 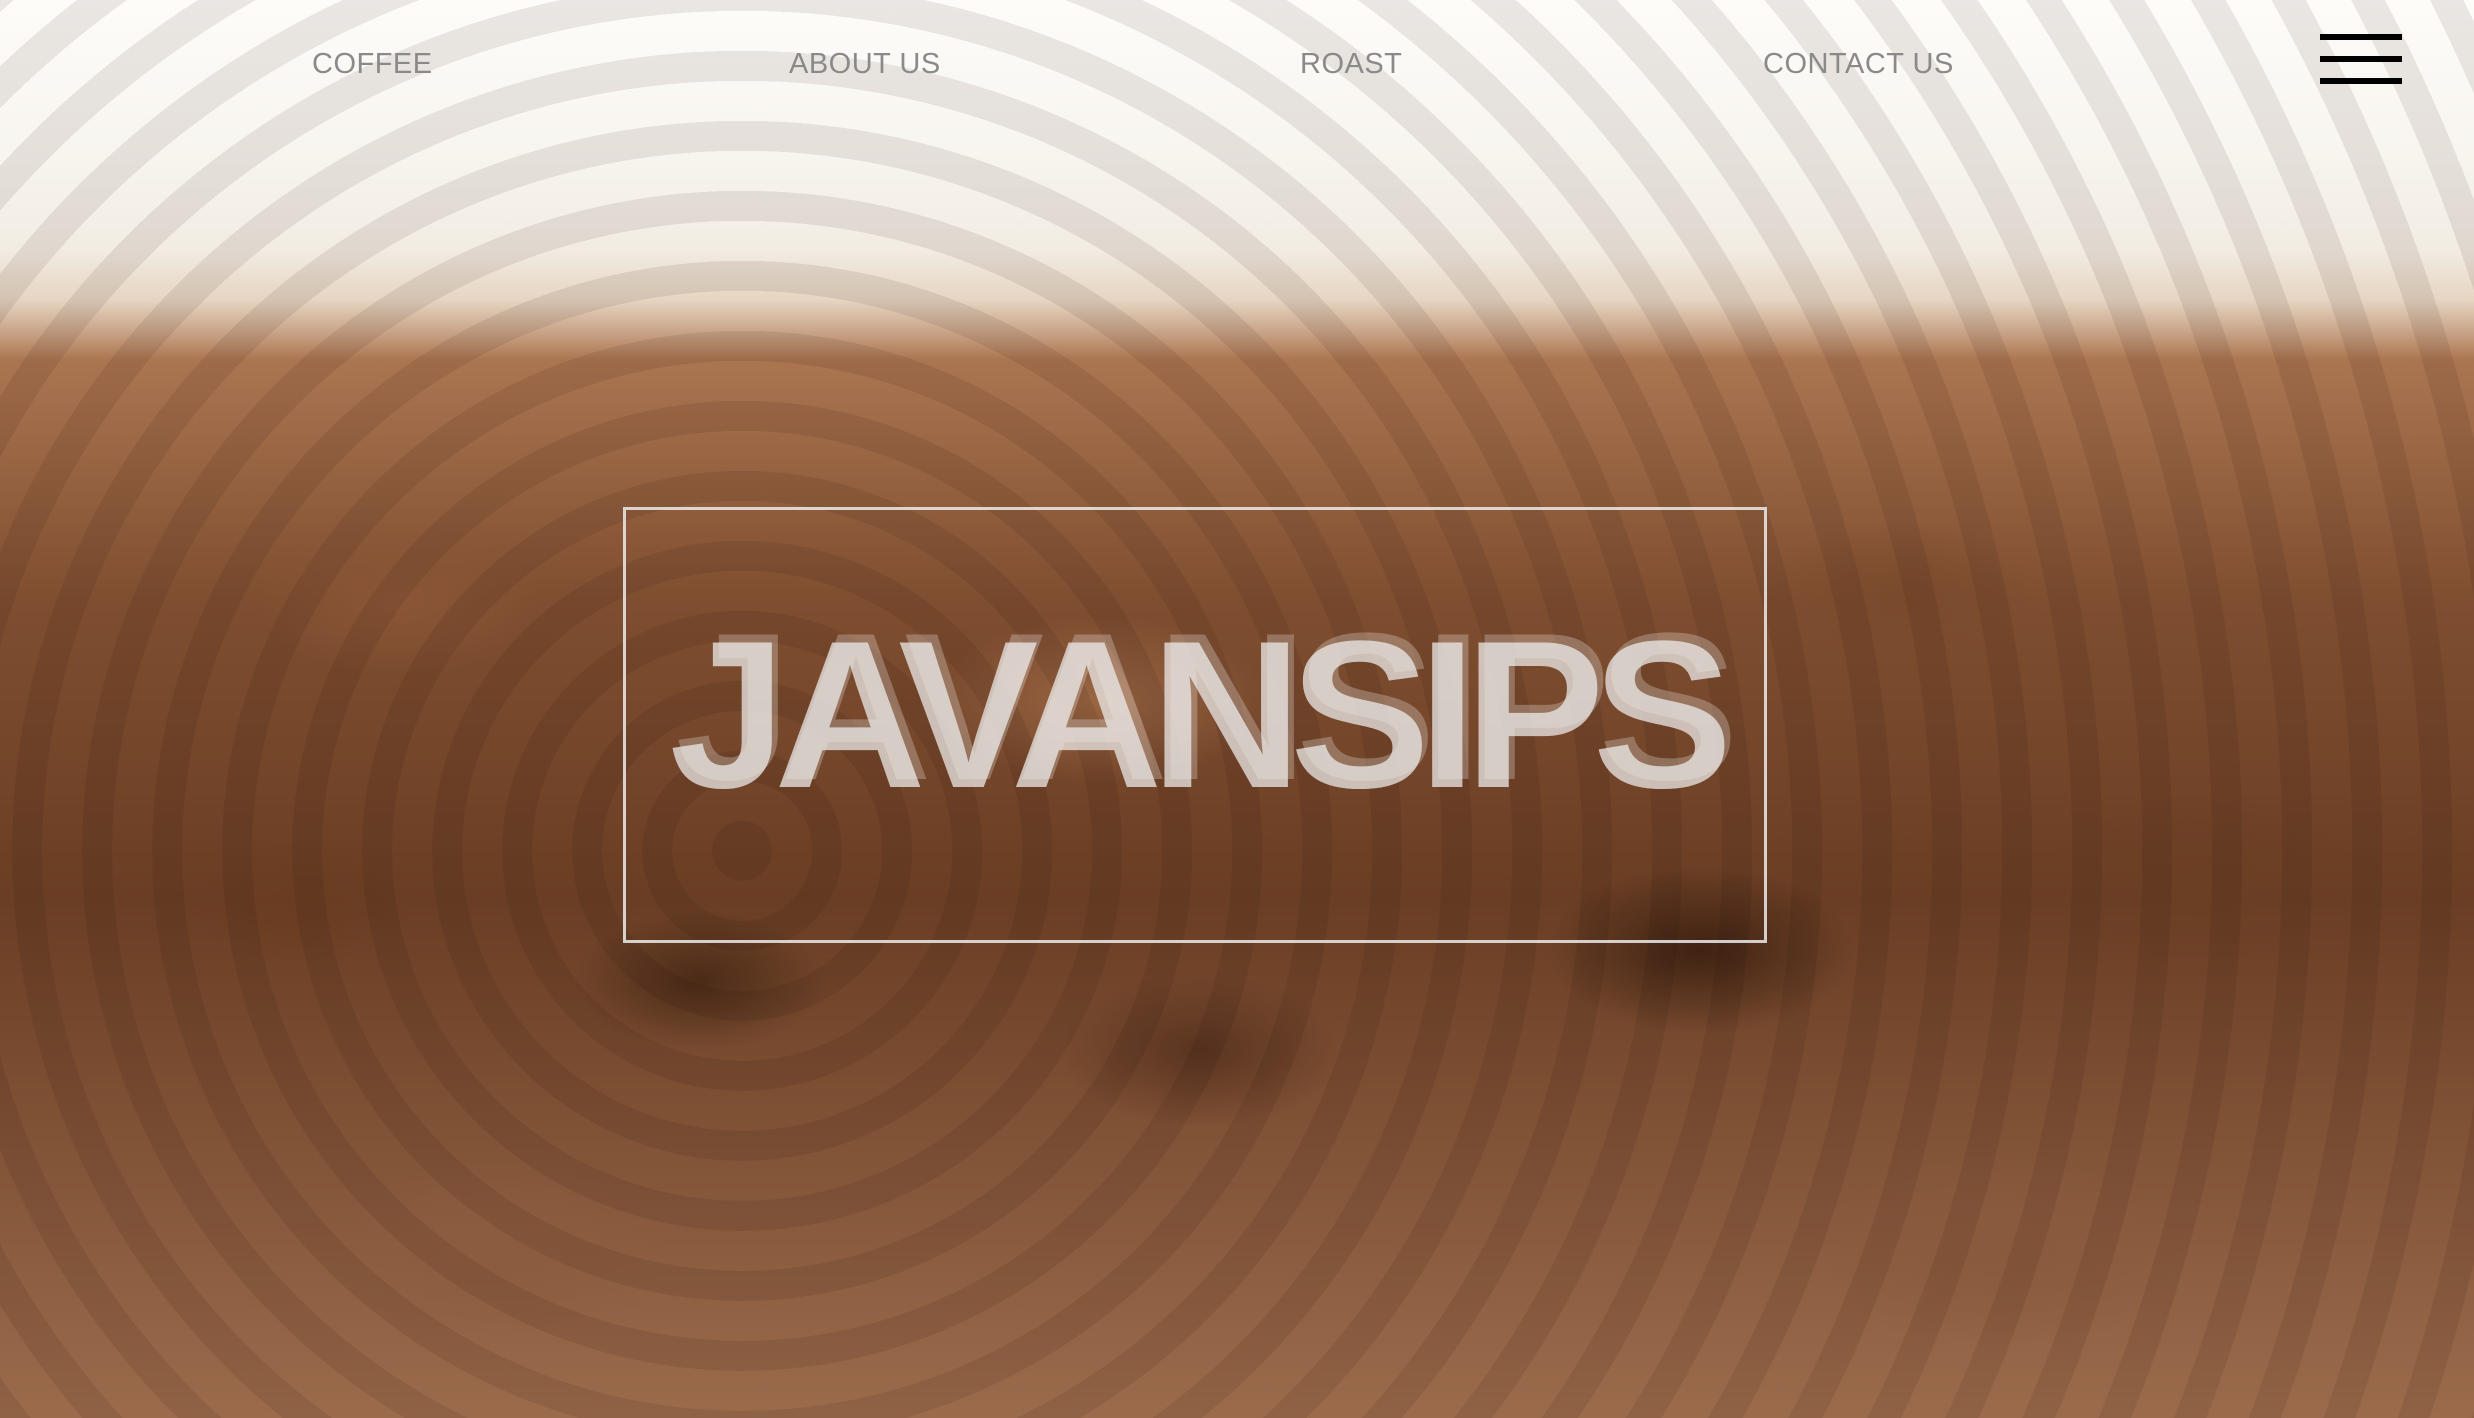 I want to click on nav-link-roast: ROAST, so click(x=1351, y=64).